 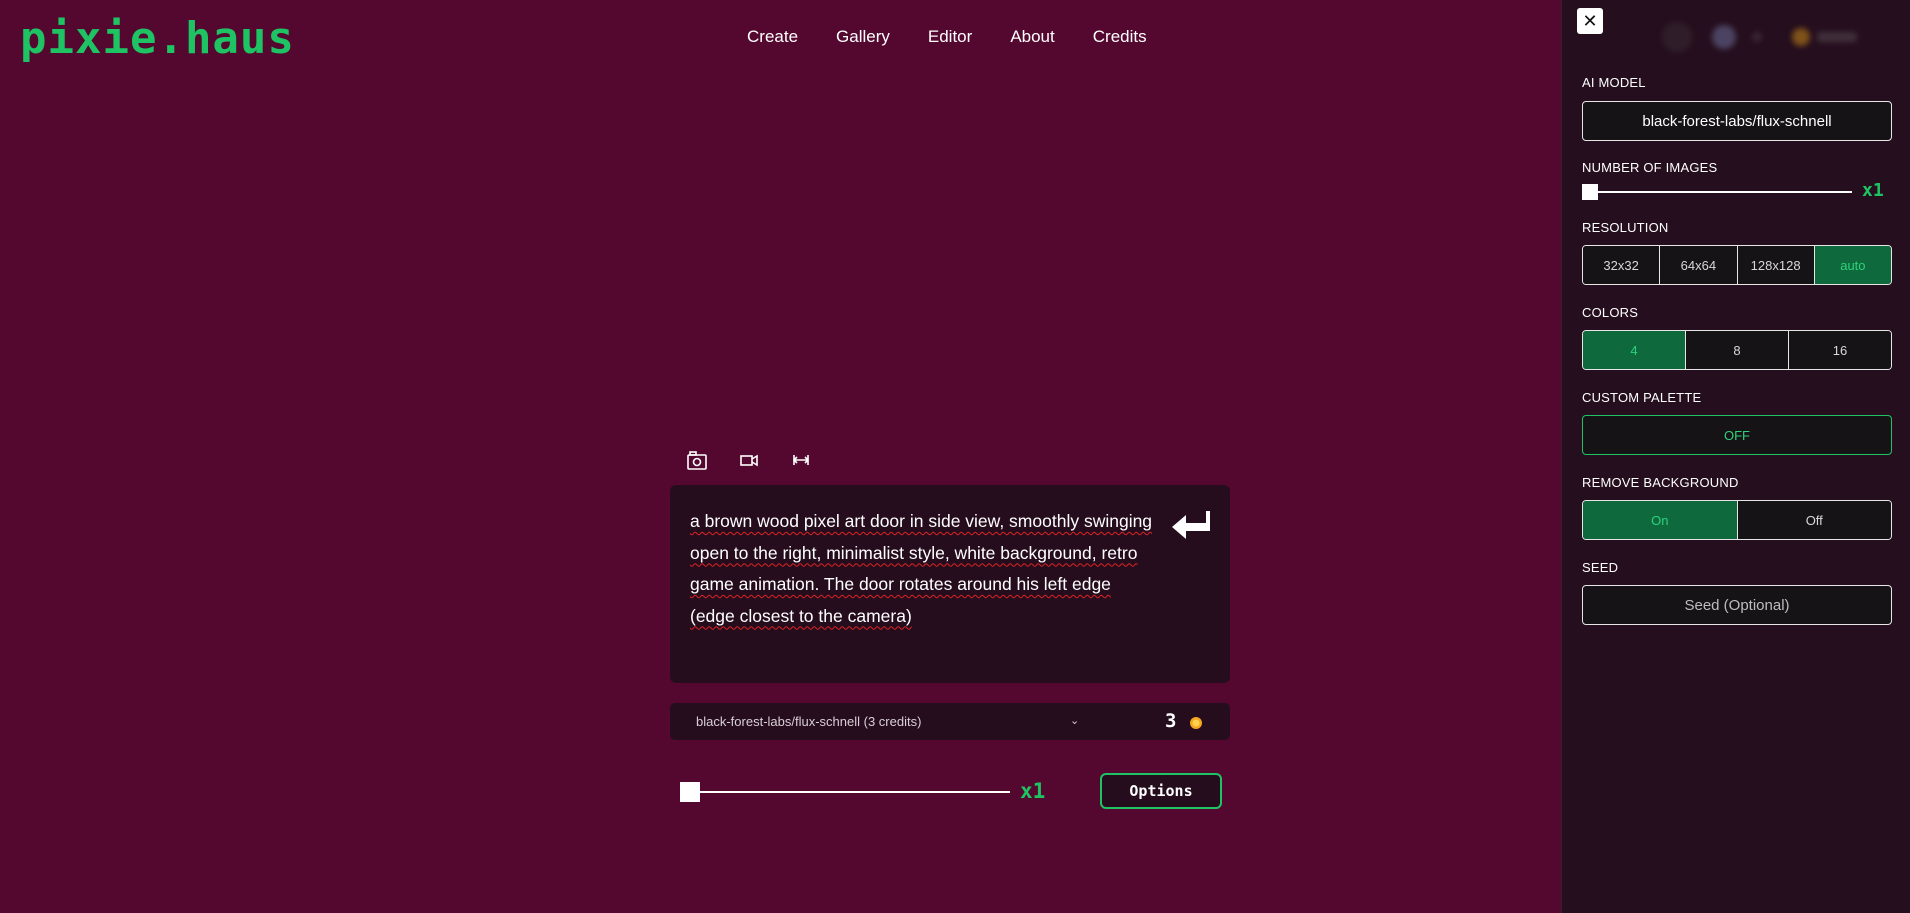 What do you see at coordinates (1625, 227) in the screenshot?
I see `resolution-title: RESOLUTION` at bounding box center [1625, 227].